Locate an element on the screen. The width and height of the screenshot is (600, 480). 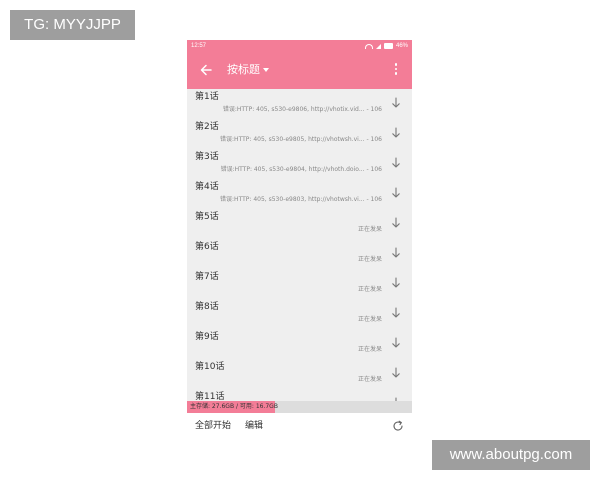
start-all-button: 全部开始 is located at coordinates (213, 426).